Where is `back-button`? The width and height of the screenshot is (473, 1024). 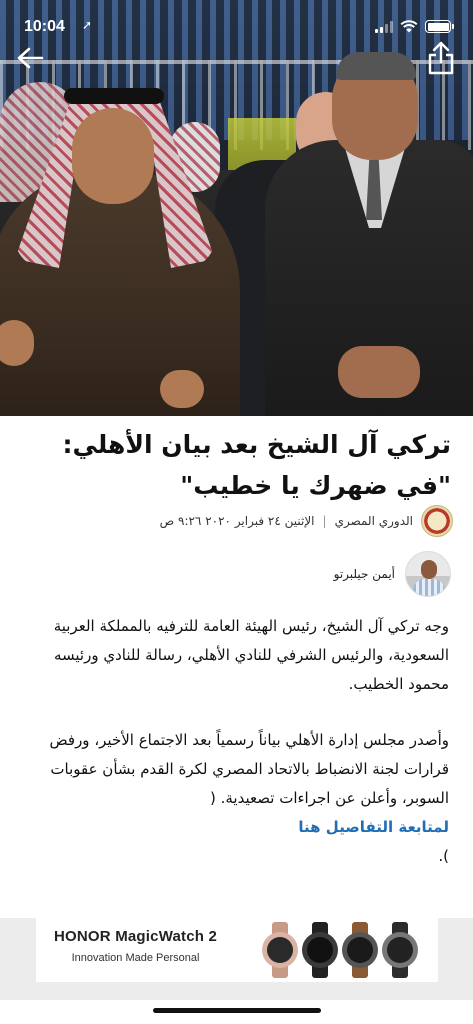
back-button is located at coordinates (30, 58).